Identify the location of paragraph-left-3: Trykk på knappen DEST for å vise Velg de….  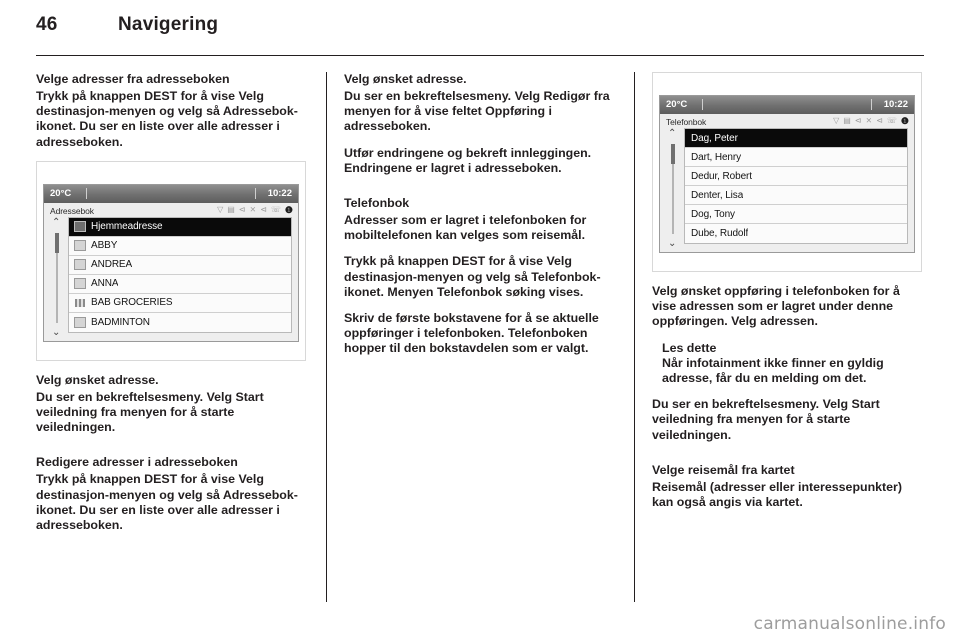
(167, 502).